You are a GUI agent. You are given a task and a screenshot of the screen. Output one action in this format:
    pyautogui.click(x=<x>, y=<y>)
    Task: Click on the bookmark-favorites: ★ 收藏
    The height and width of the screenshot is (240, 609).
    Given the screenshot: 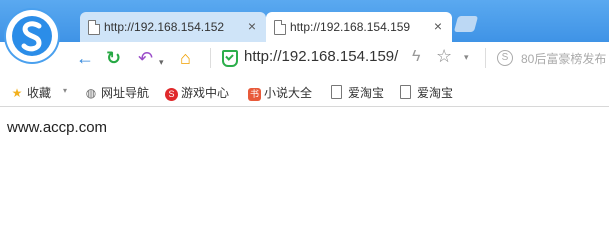 What is the action you would take?
    pyautogui.click(x=30, y=92)
    